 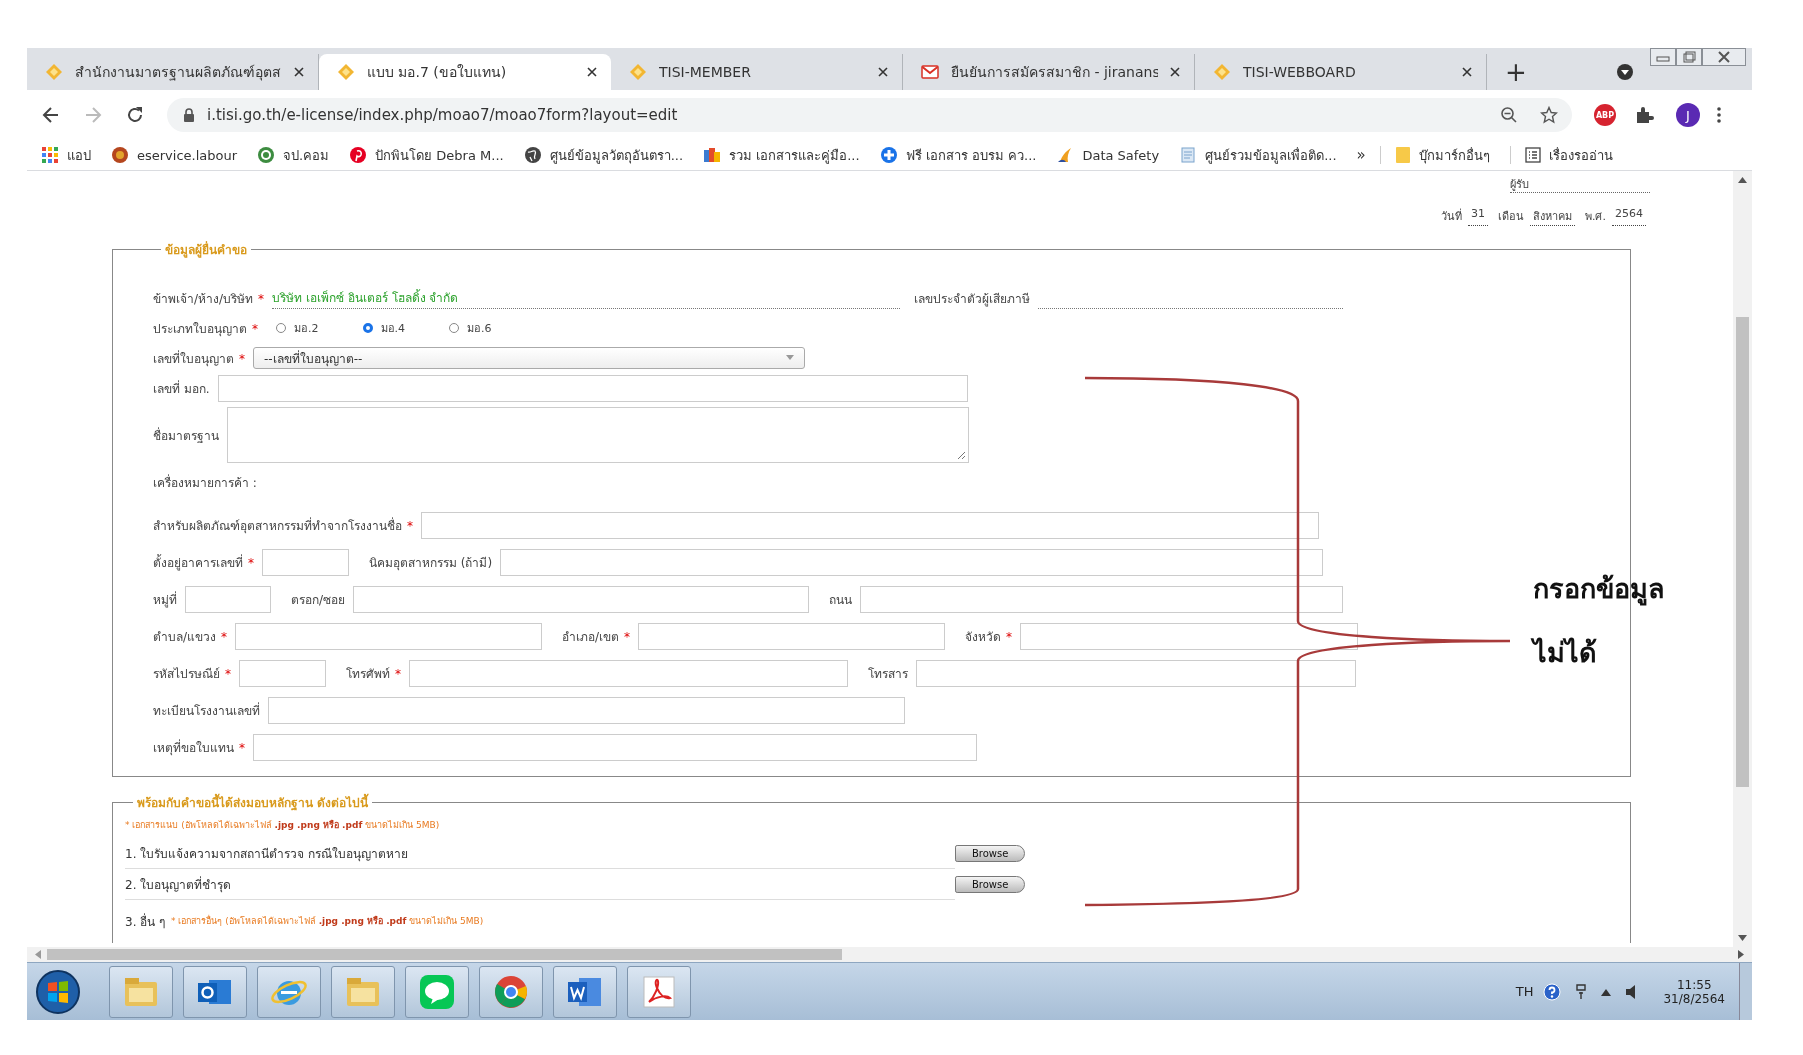 What do you see at coordinates (1663, 57) in the screenshot?
I see `minimize-button` at bounding box center [1663, 57].